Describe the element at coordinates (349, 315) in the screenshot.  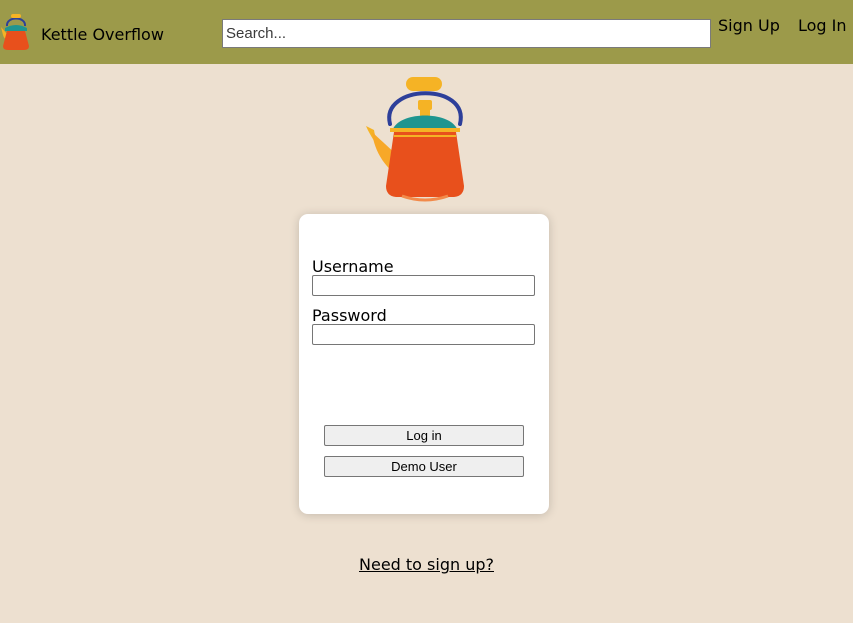
I see `password-label: Password` at that location.